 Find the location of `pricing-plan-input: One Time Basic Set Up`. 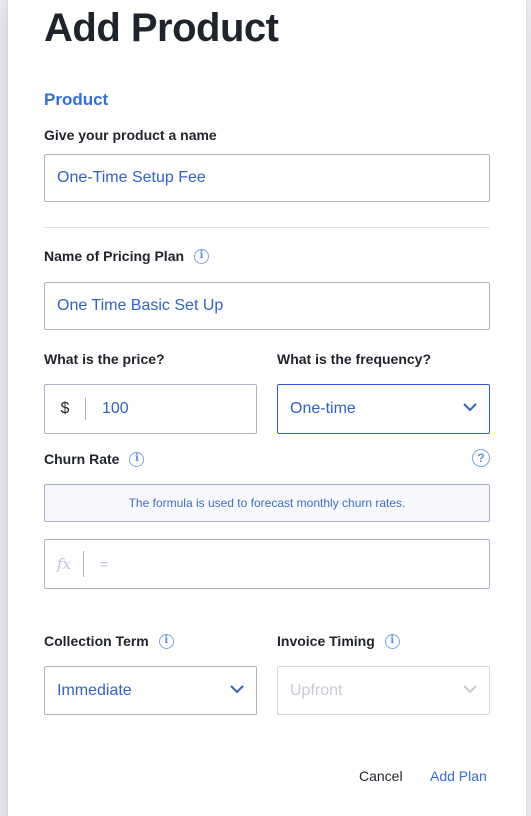

pricing-plan-input: One Time Basic Set Up is located at coordinates (267, 306).